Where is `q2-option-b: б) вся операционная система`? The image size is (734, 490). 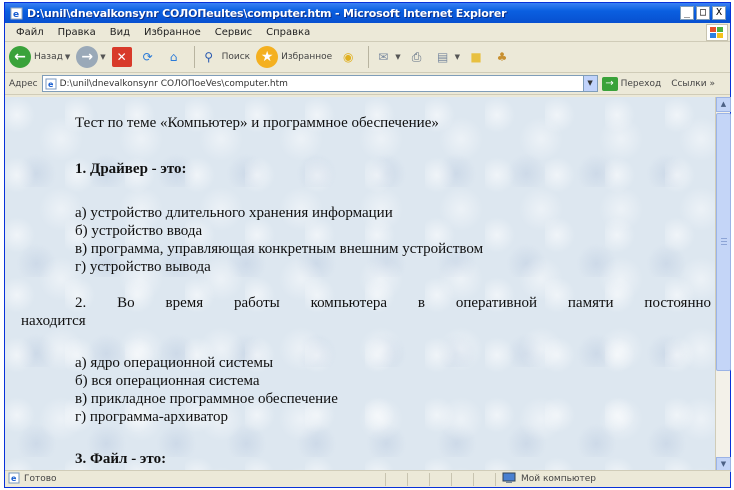 q2-option-b: б) вся операционная система is located at coordinates (167, 381).